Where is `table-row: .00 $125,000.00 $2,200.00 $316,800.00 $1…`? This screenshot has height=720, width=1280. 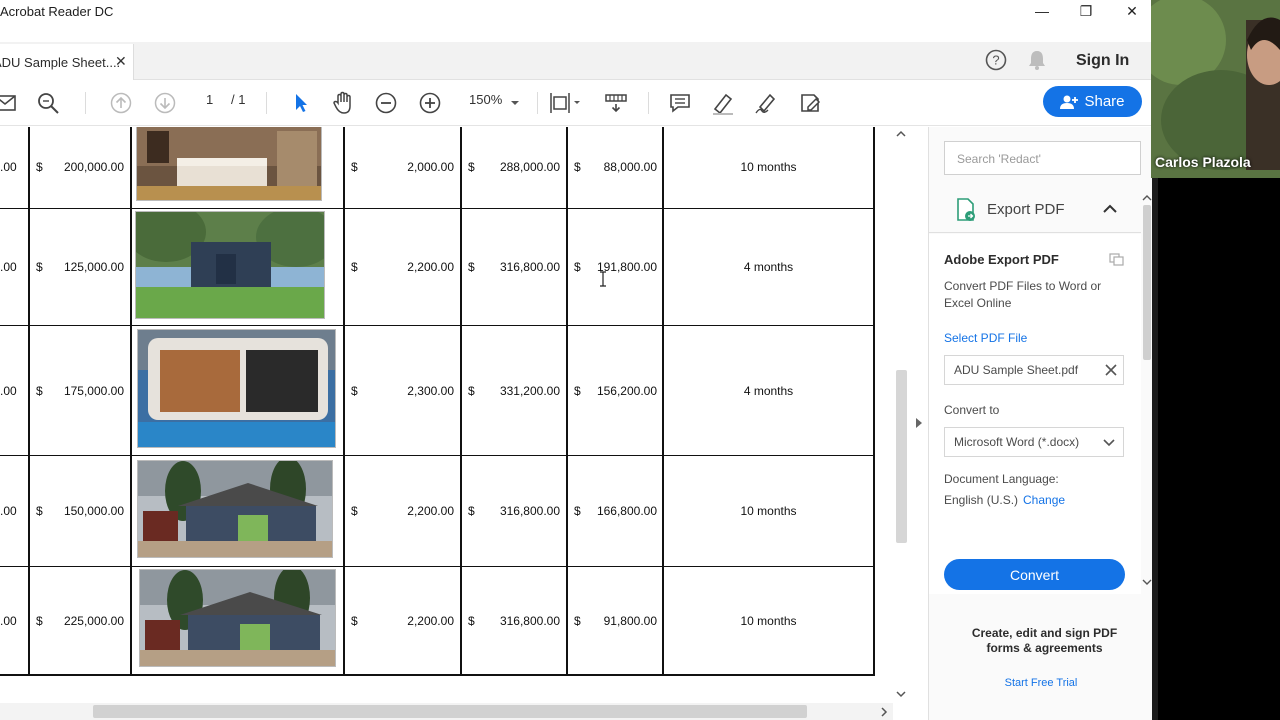 table-row: .00 $125,000.00 $2,200.00 $316,800.00 $1… is located at coordinates (436, 266).